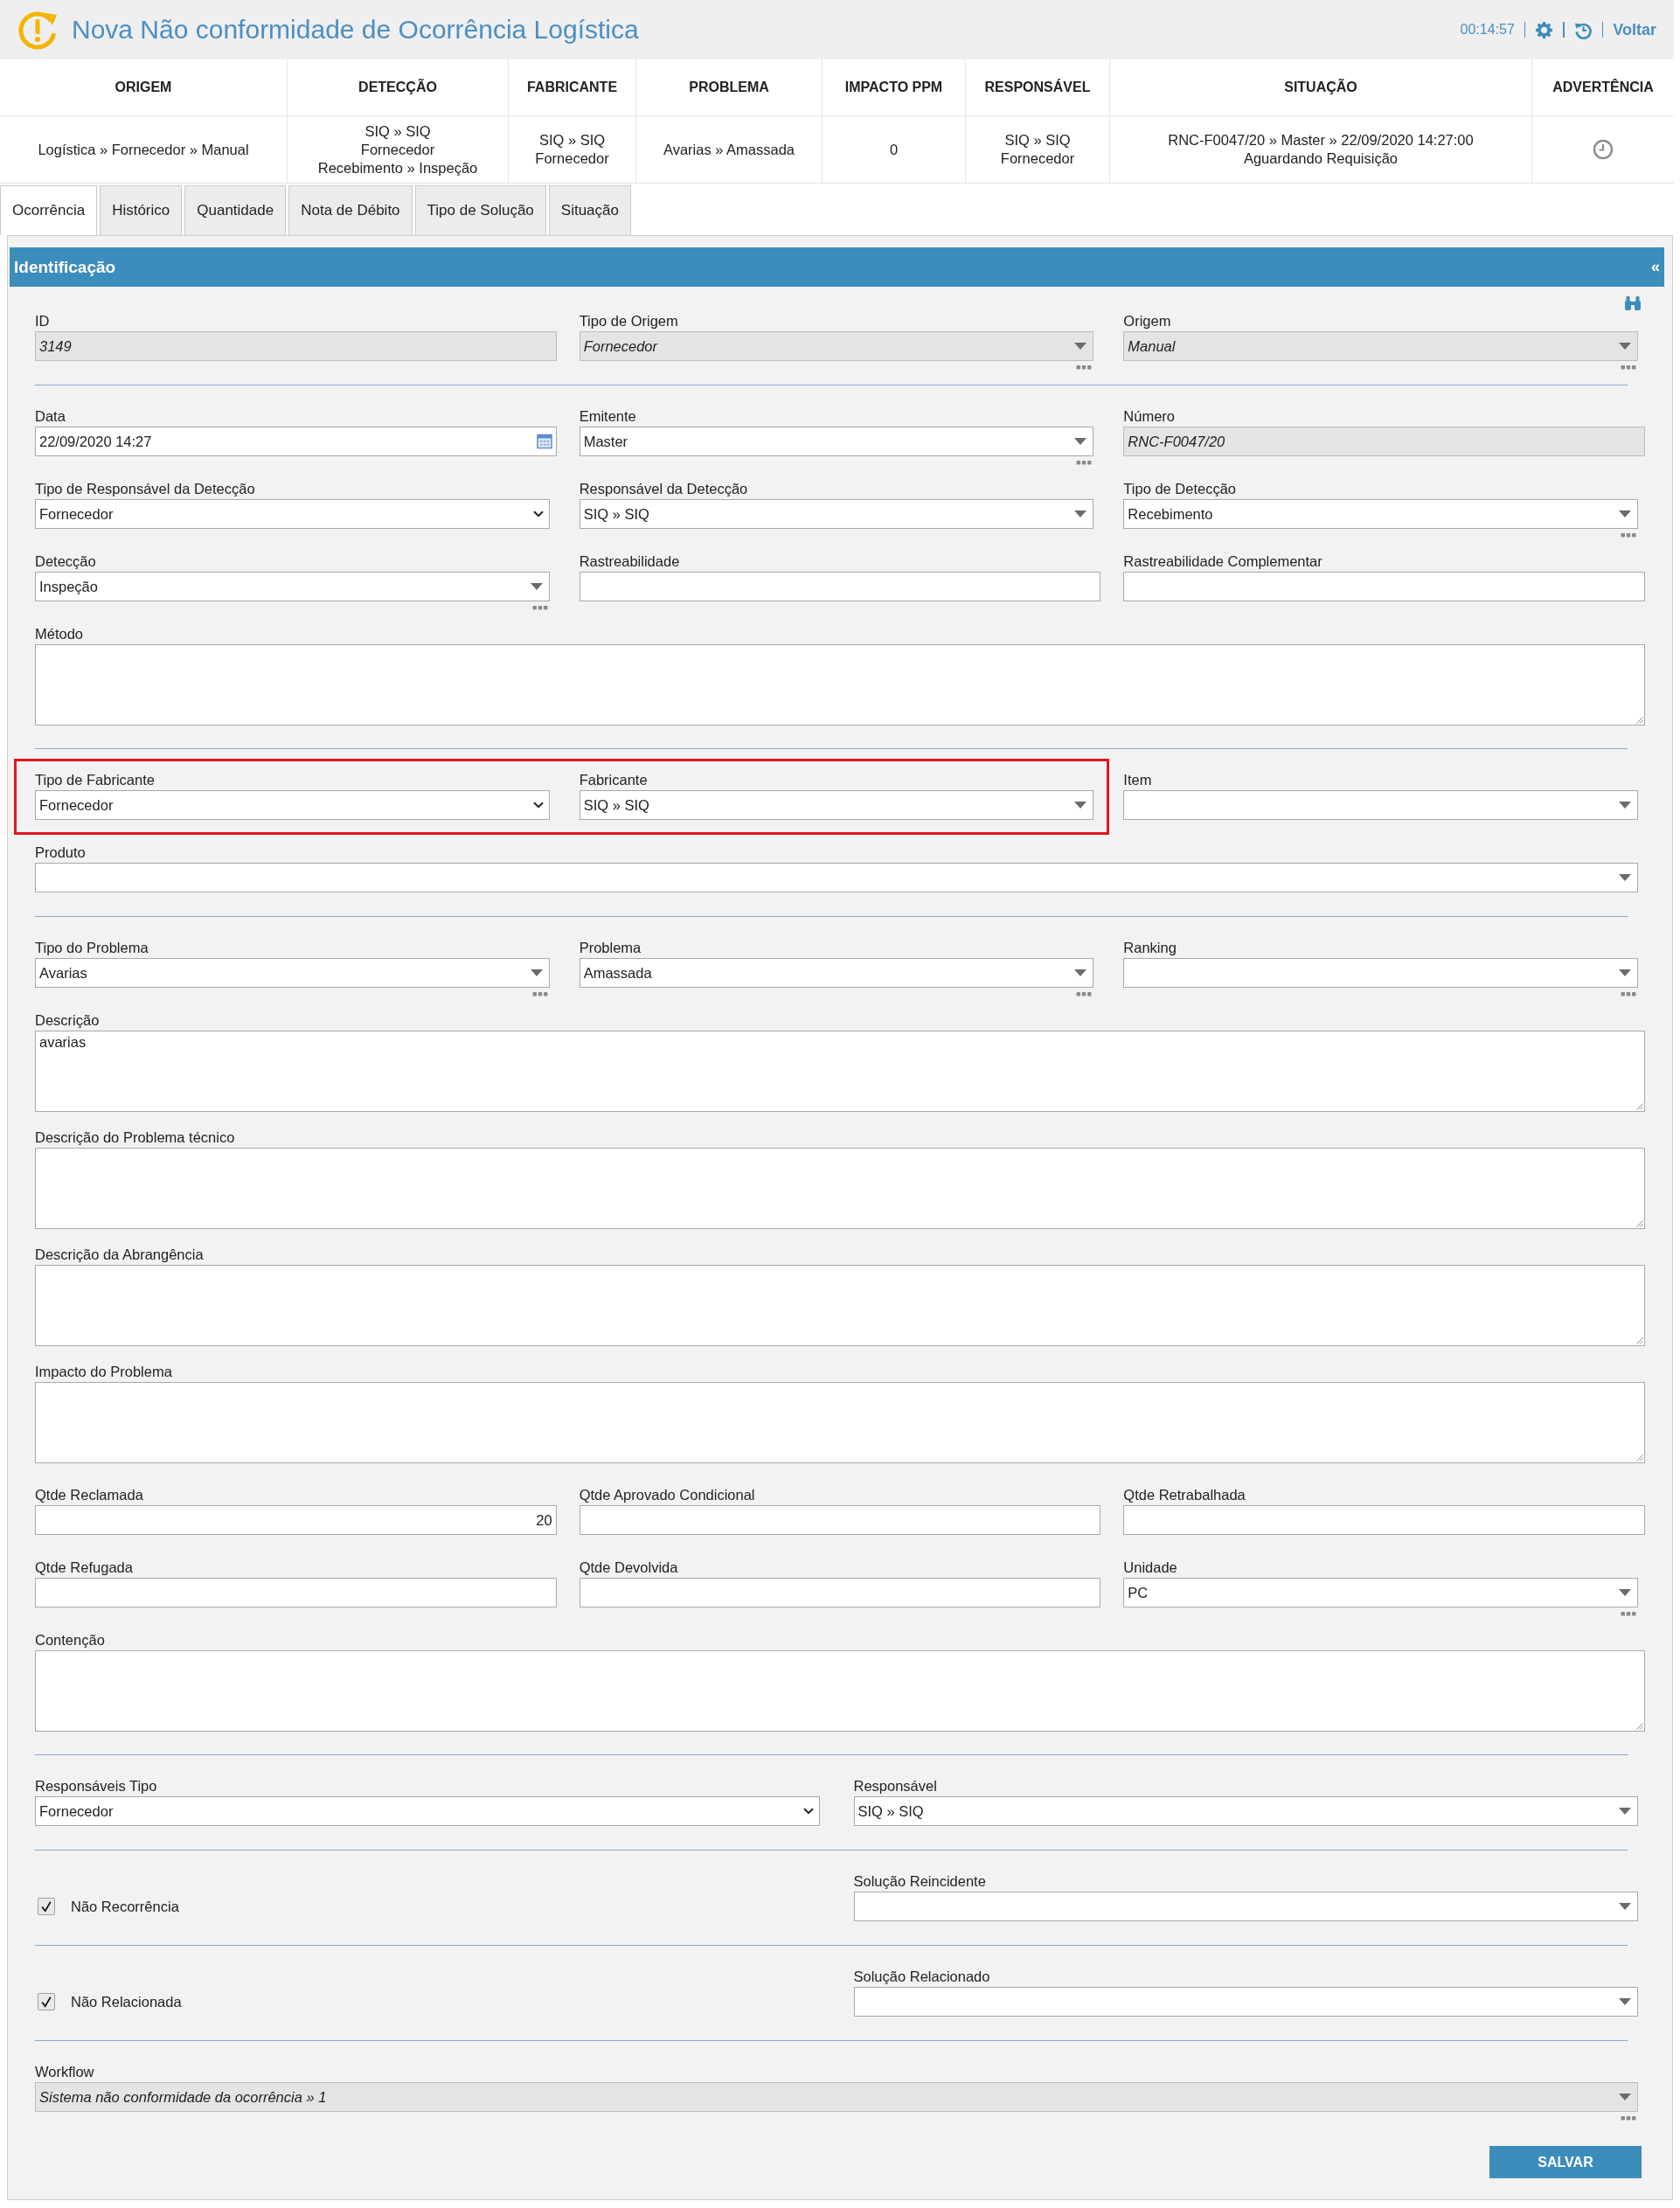 The height and width of the screenshot is (2208, 1680). I want to click on column-header: ADVERTÊNCIA, so click(1603, 87).